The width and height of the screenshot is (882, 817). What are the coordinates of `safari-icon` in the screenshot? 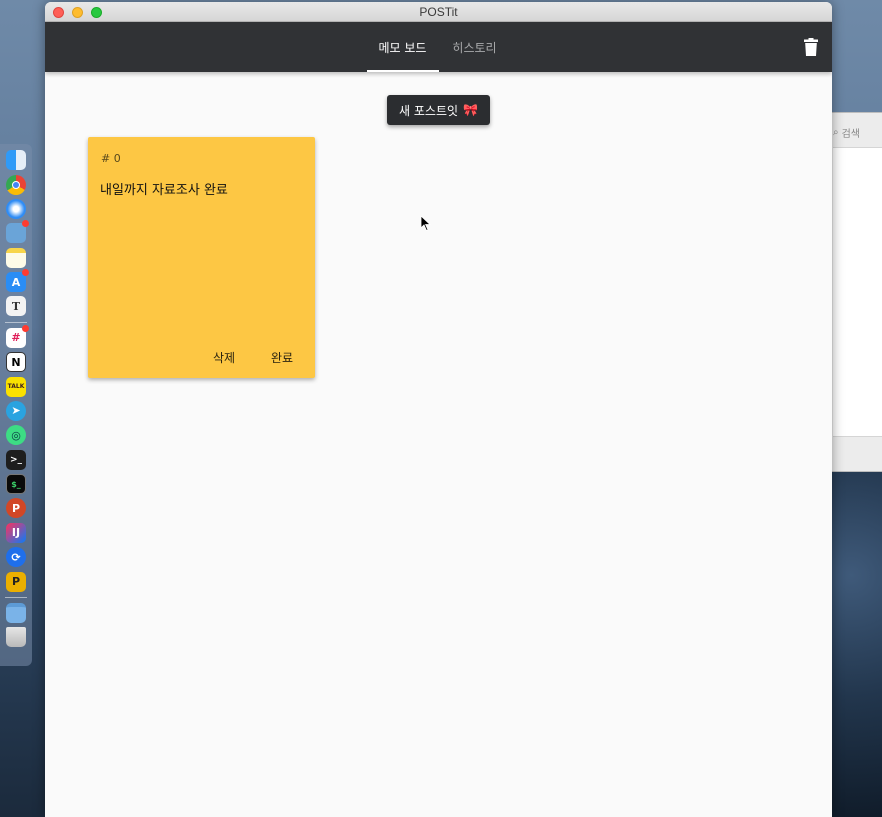 It's located at (16, 208).